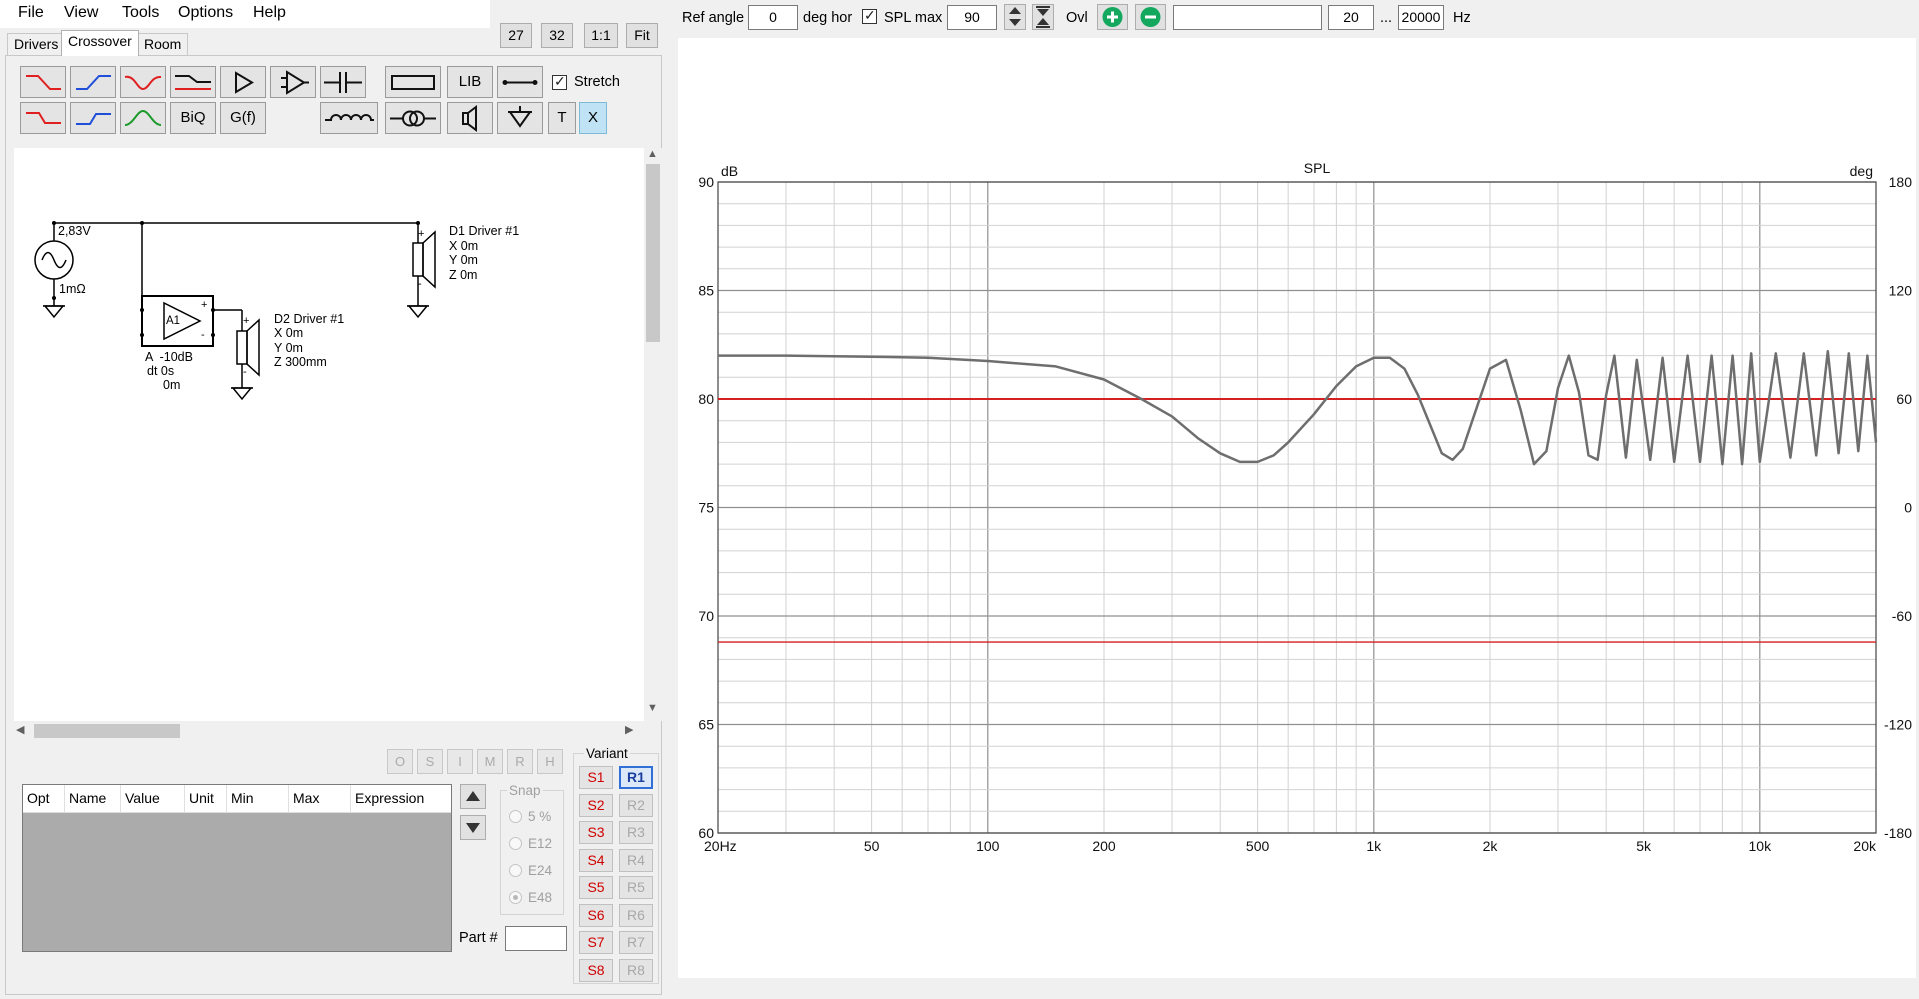 This screenshot has width=1919, height=999. What do you see at coordinates (1421, 17) in the screenshot?
I see `freq-max-input: 20000` at bounding box center [1421, 17].